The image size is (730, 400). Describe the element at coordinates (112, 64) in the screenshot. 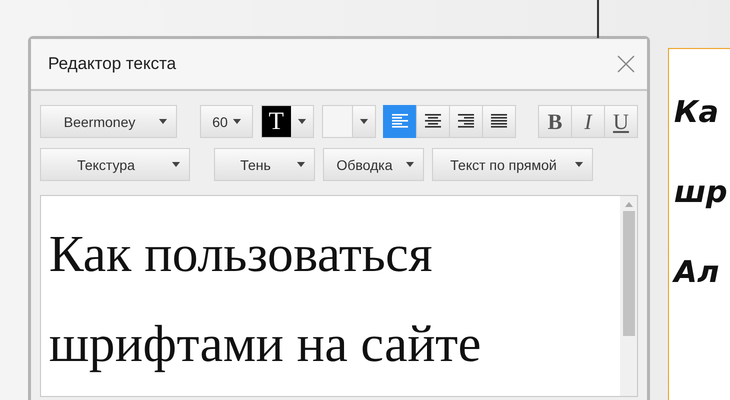

I see `dialog-title: Редактор текста` at that location.